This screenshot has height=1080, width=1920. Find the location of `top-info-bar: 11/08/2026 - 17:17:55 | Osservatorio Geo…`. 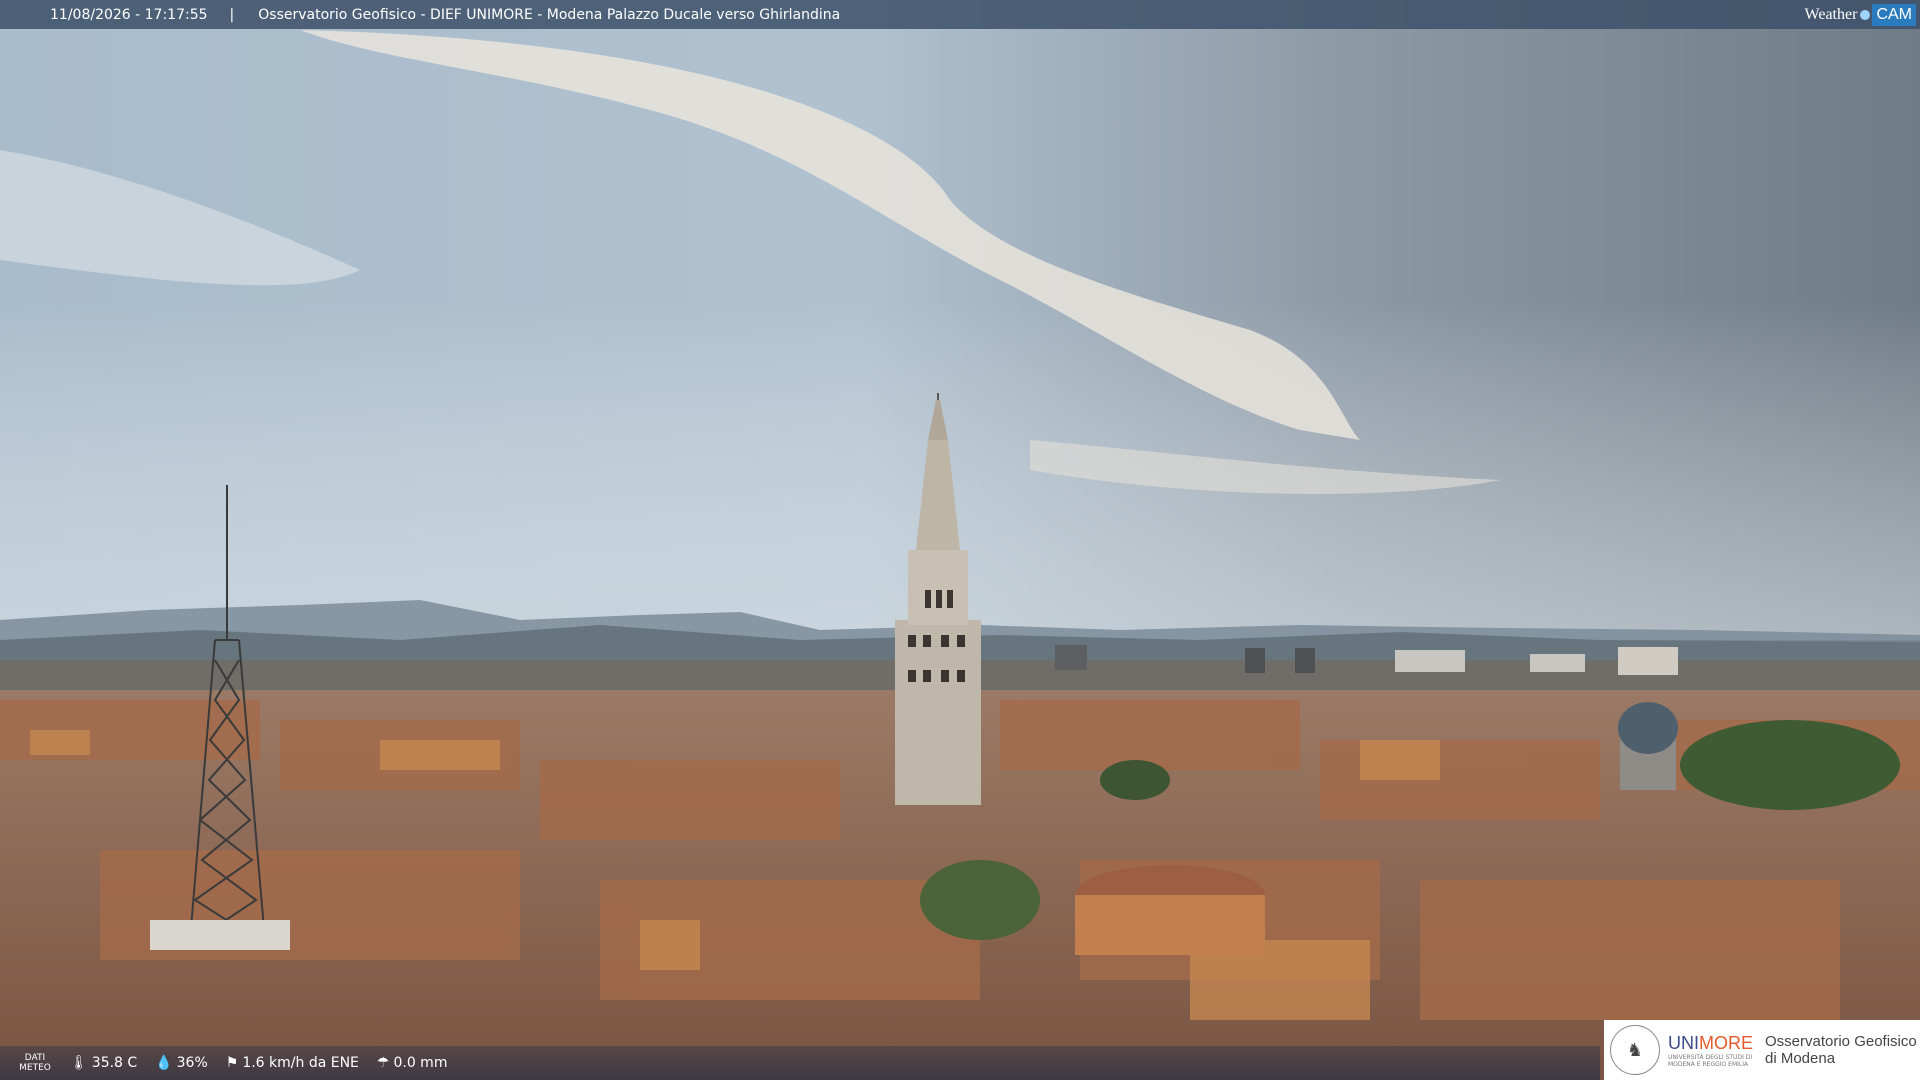

top-info-bar: 11/08/2026 - 17:17:55 | Osservatorio Geo… is located at coordinates (960, 14).